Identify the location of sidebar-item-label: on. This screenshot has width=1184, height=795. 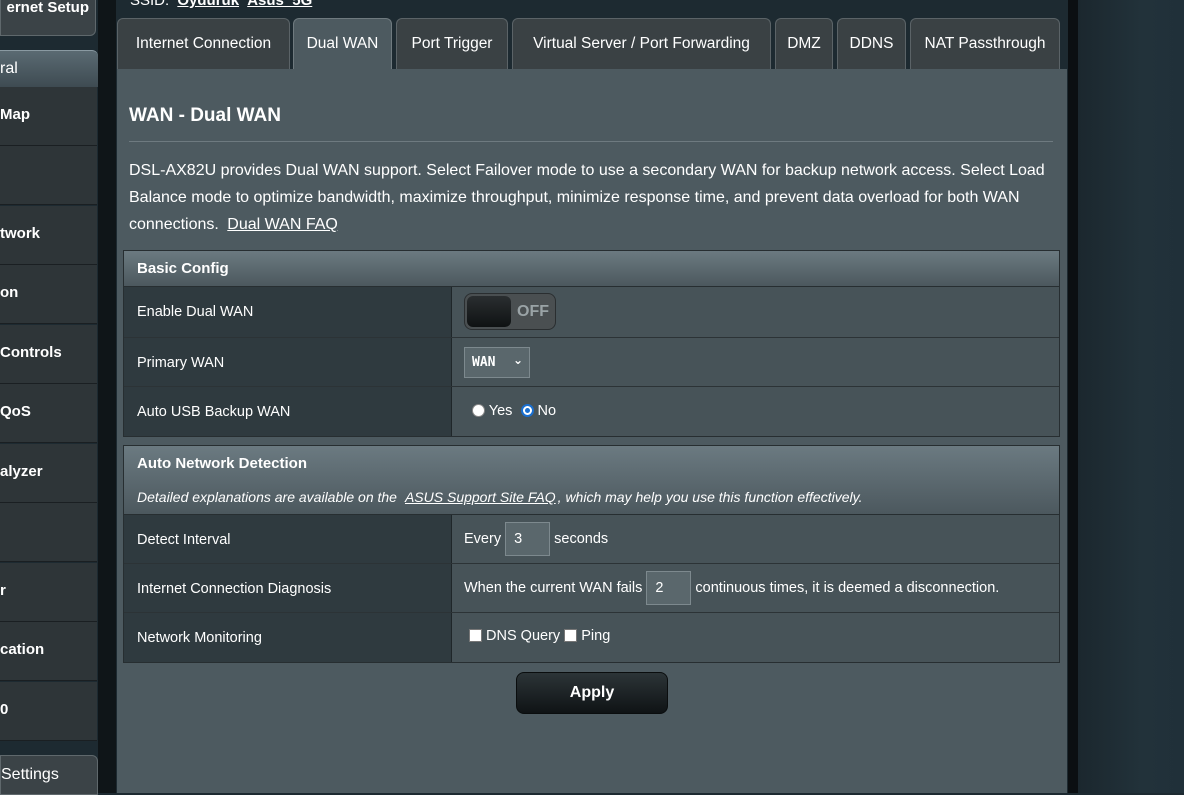
(9, 292).